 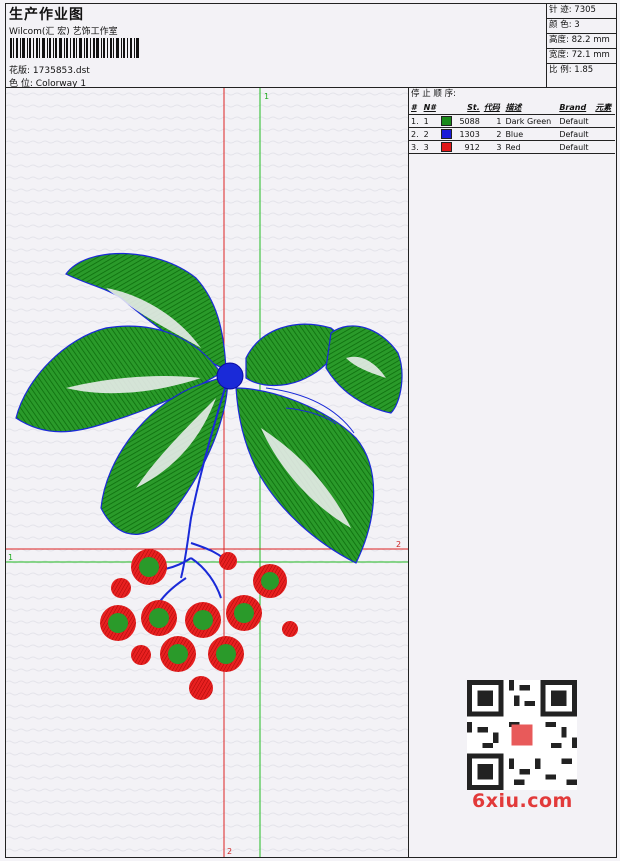 I want to click on stat-width: 宽度: 72.1 mm, so click(x=581, y=56).